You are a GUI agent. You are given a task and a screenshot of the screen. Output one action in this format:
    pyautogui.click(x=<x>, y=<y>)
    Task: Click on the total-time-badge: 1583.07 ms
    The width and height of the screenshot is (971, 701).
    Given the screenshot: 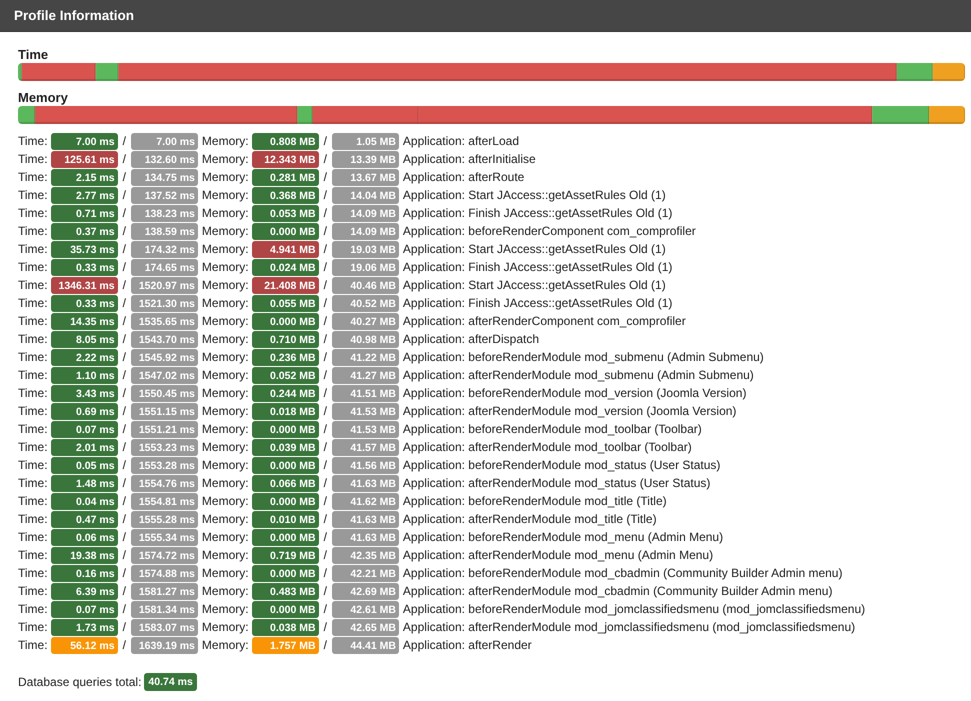 What is the action you would take?
    pyautogui.click(x=164, y=627)
    